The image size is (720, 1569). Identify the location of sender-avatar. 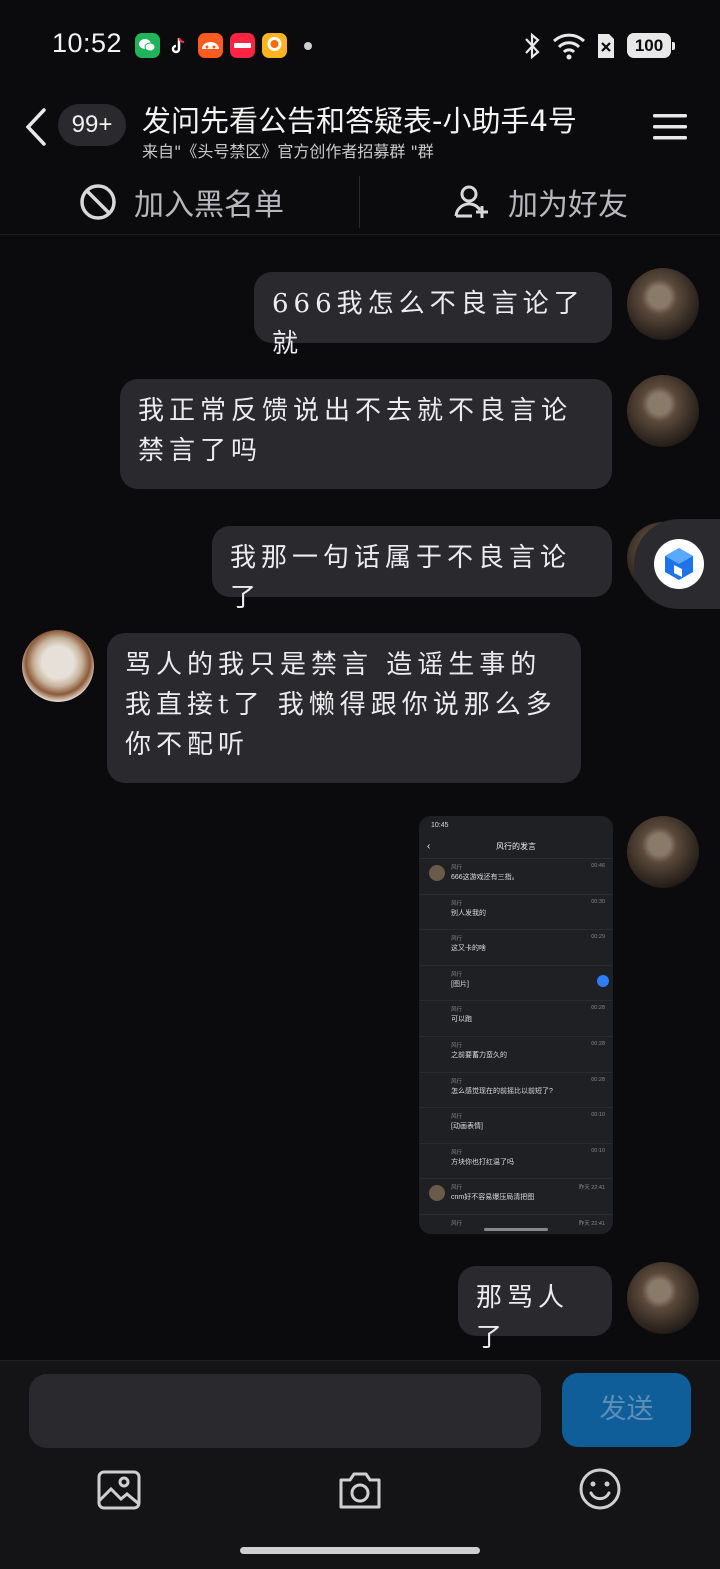
(58, 666).